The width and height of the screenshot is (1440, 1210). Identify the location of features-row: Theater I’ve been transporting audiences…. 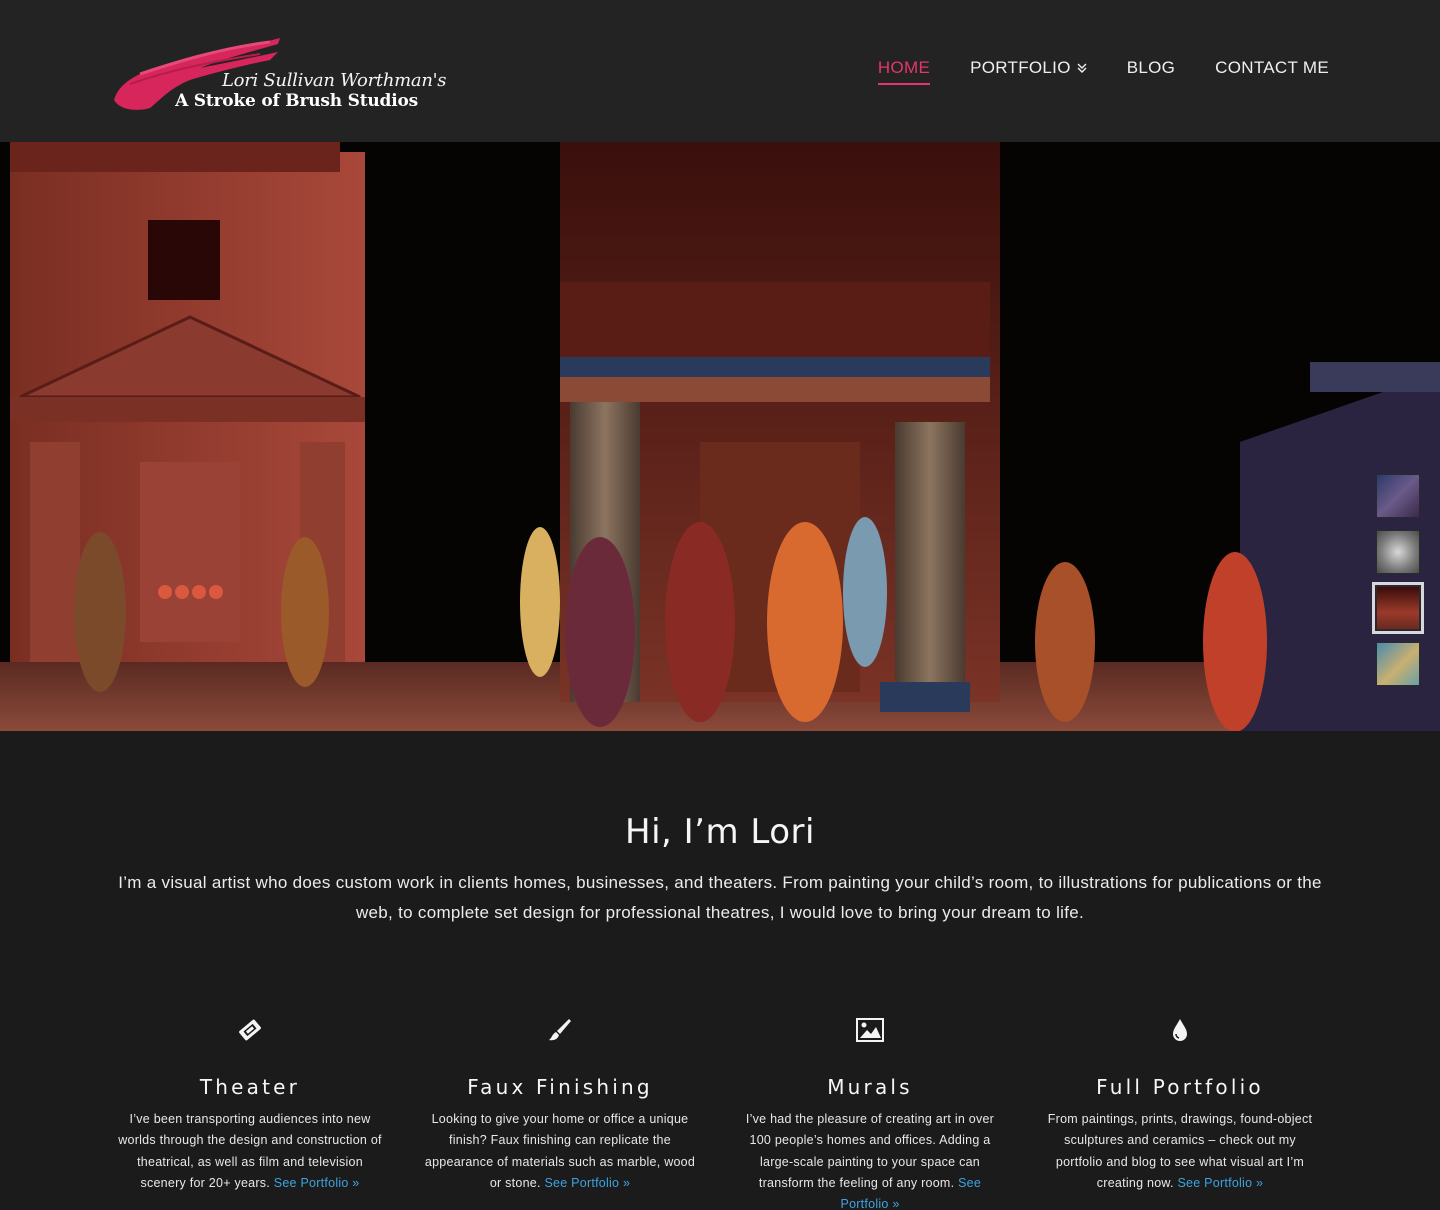
(723, 1111).